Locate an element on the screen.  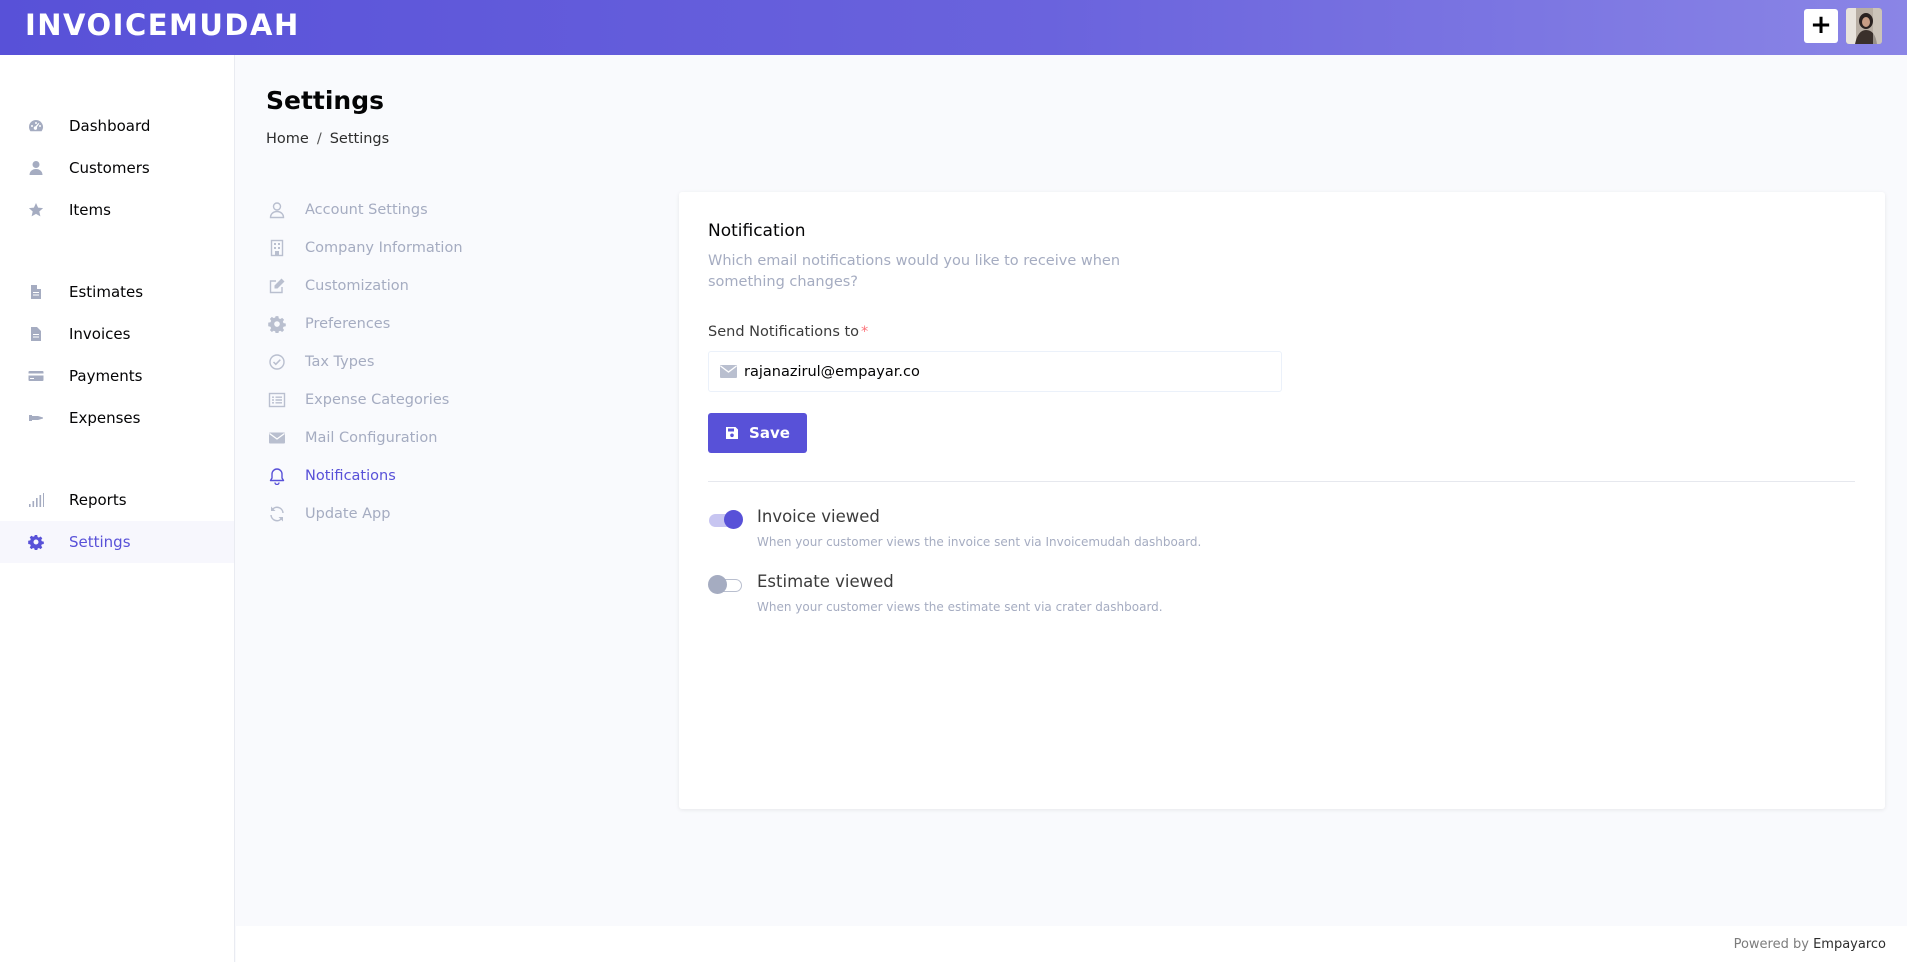
settings-menu-label: Account Settings is located at coordinates (366, 210).